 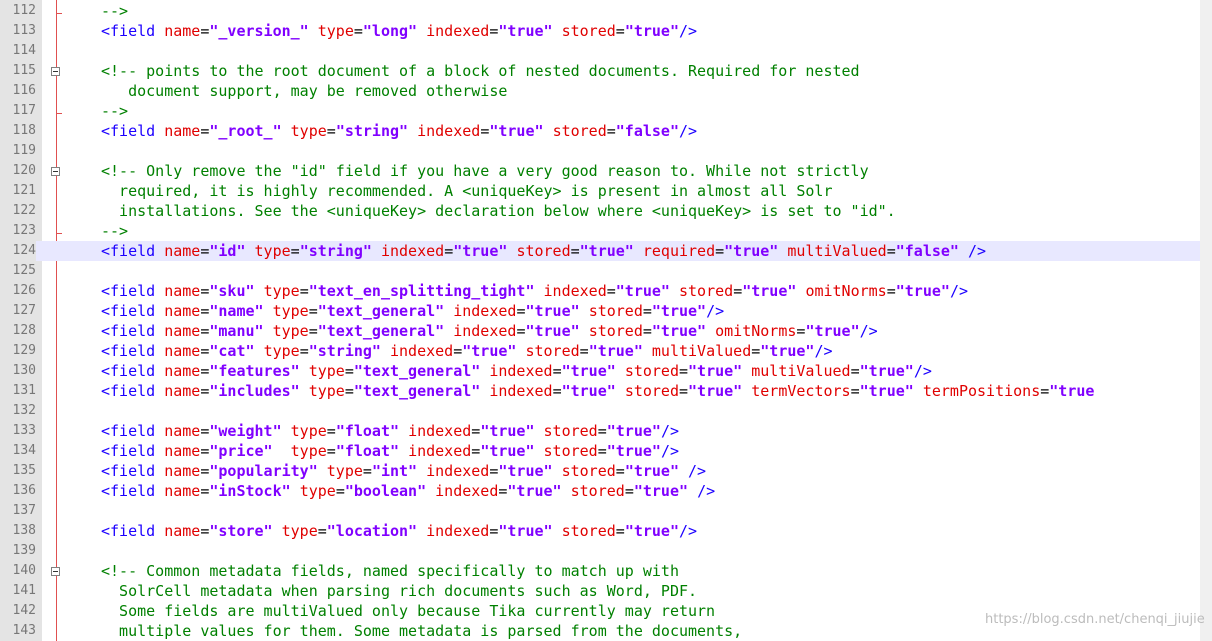 What do you see at coordinates (606, 511) in the screenshot?
I see `code-line: 137` at bounding box center [606, 511].